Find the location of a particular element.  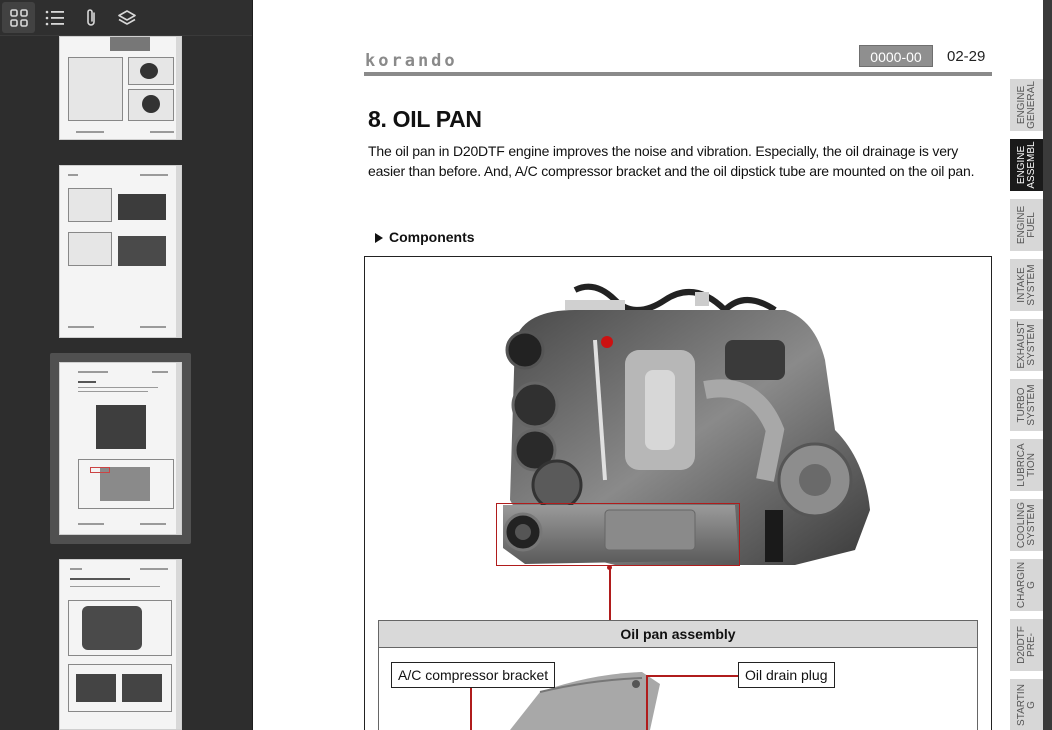

layers-button is located at coordinates (126, 17).